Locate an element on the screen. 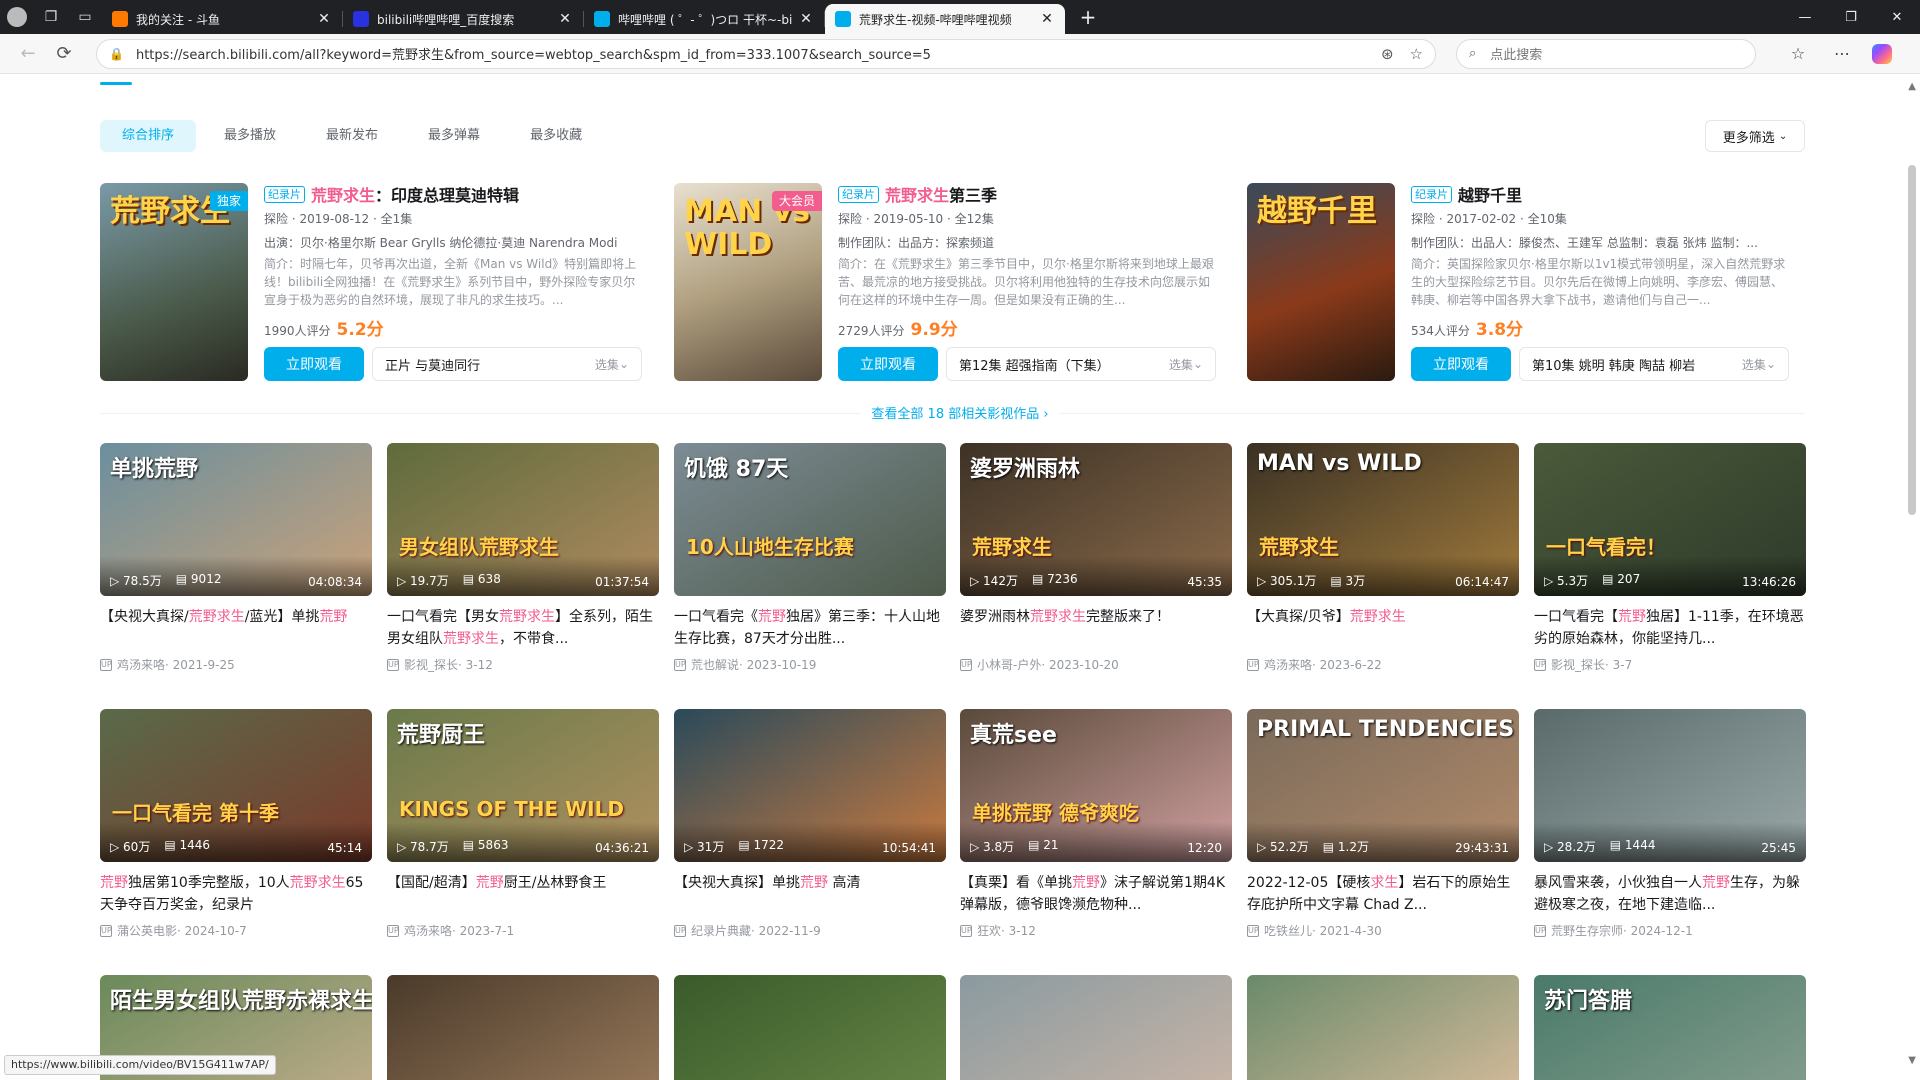 The width and height of the screenshot is (1920, 1080). video-thumbnail: ▷ 28.2万 ▤ 1444 25:45 is located at coordinates (1670, 785).